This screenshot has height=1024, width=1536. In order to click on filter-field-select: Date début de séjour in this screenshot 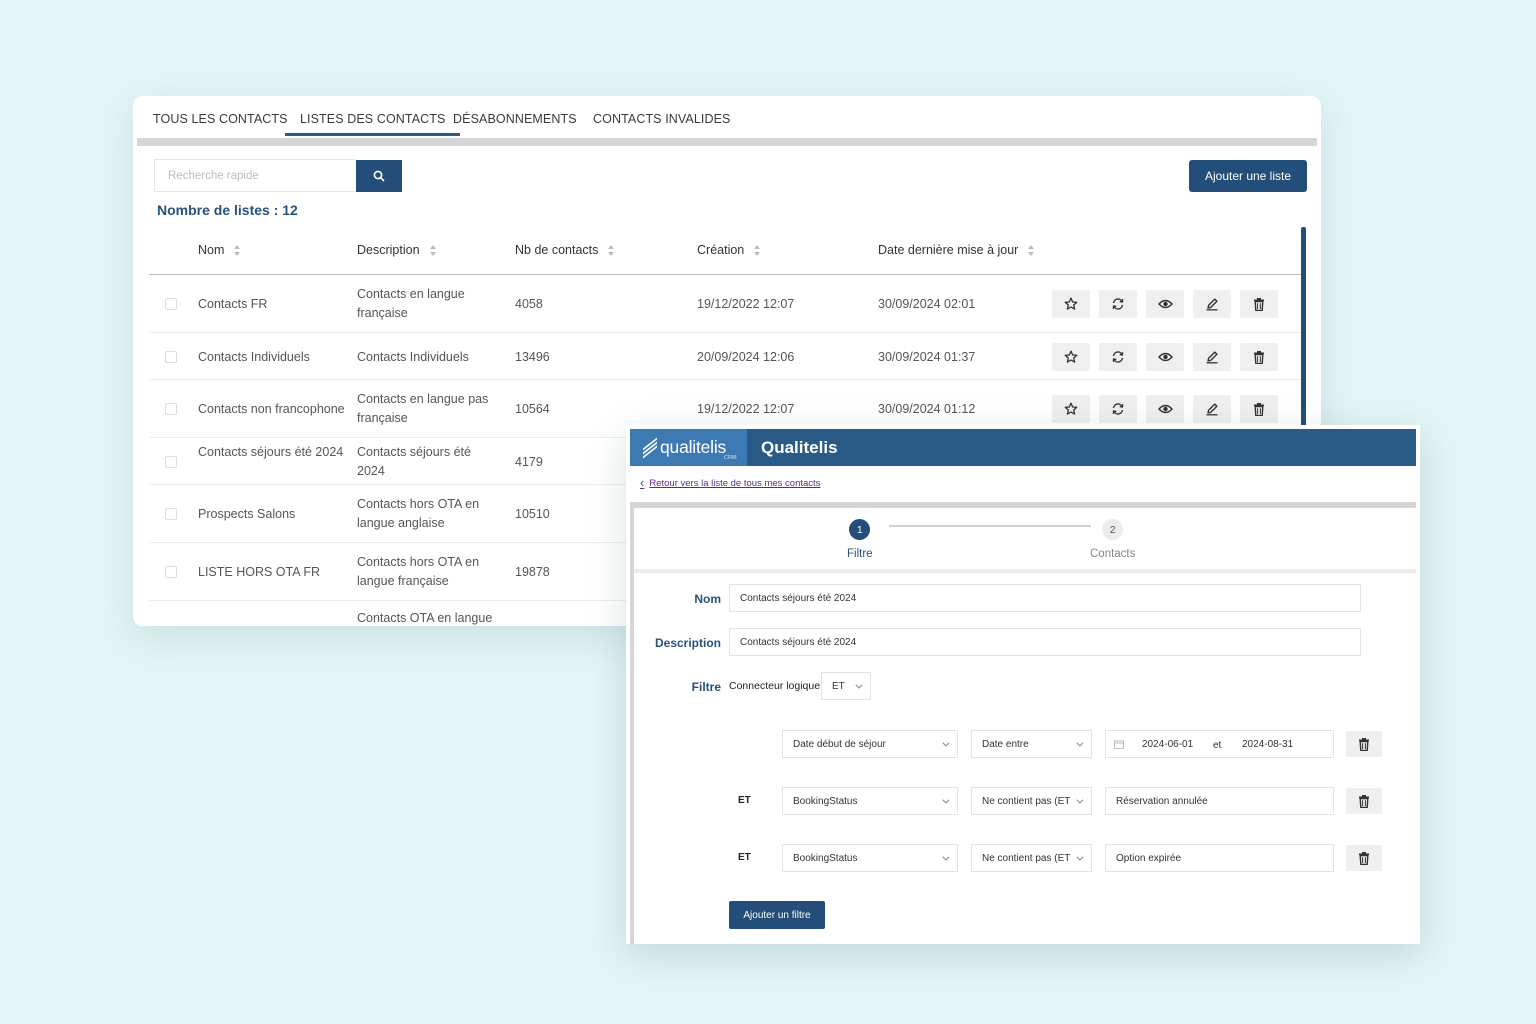, I will do `click(870, 744)`.